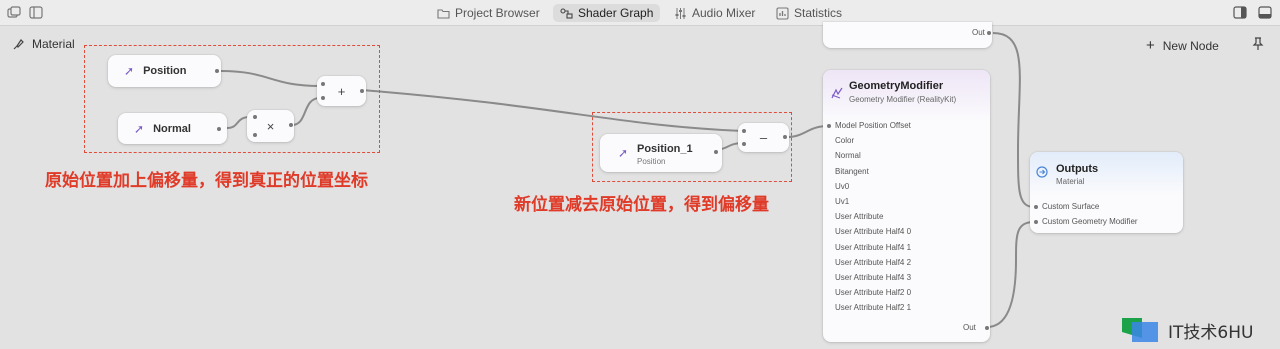  What do you see at coordinates (36, 12) in the screenshot?
I see `sidebar-toggle-icon` at bounding box center [36, 12].